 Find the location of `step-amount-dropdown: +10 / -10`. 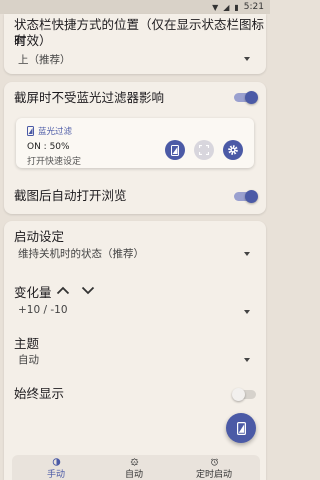

step-amount-dropdown: +10 / -10 is located at coordinates (134, 311).